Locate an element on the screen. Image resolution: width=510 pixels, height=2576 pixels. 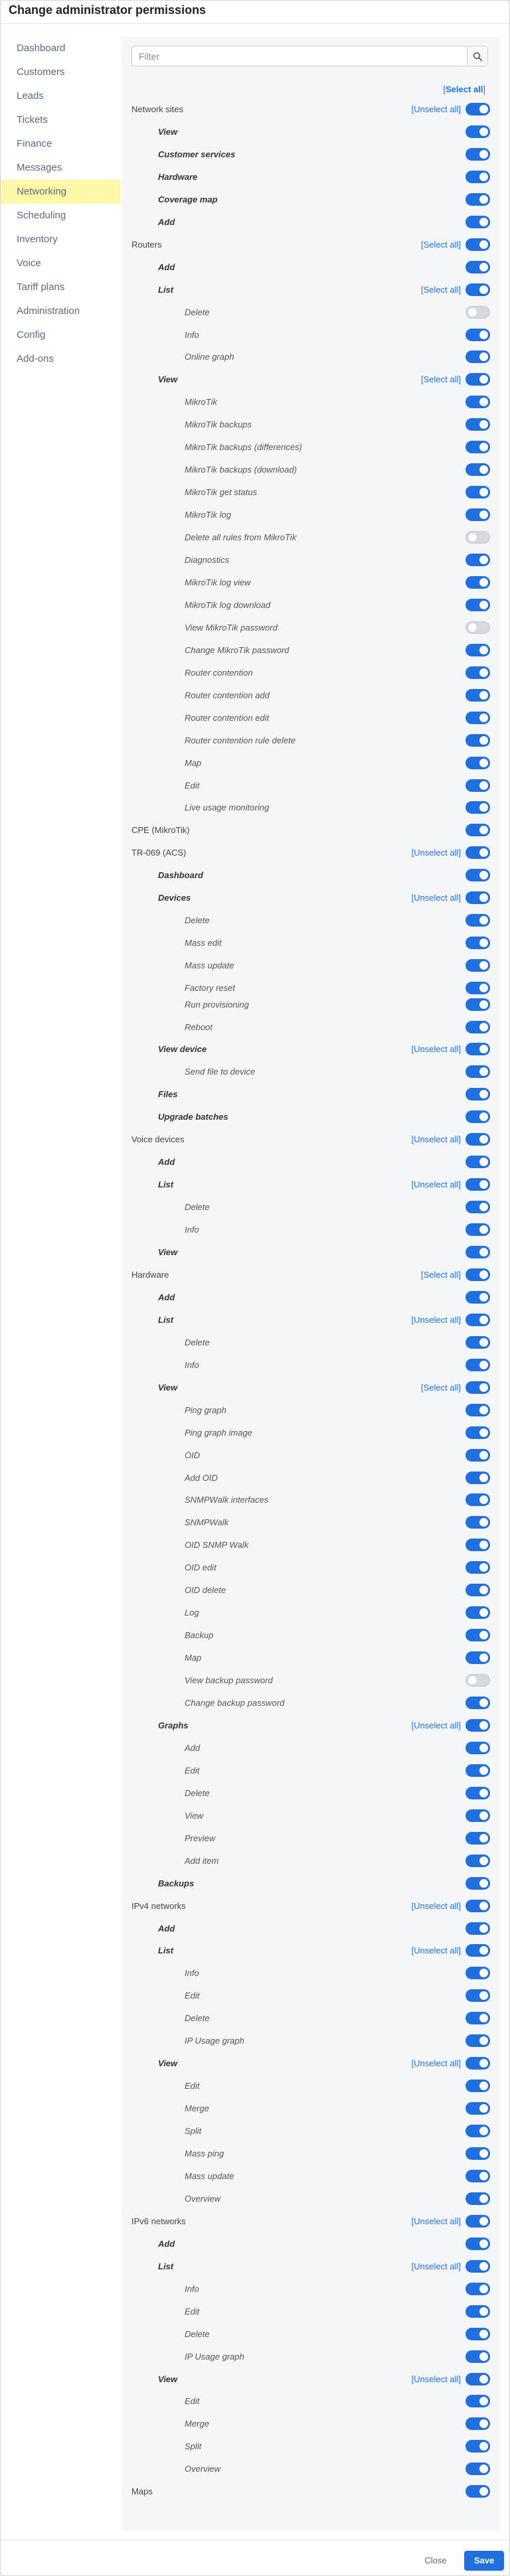
sidebar-item-leads: Leads is located at coordinates (60, 96).